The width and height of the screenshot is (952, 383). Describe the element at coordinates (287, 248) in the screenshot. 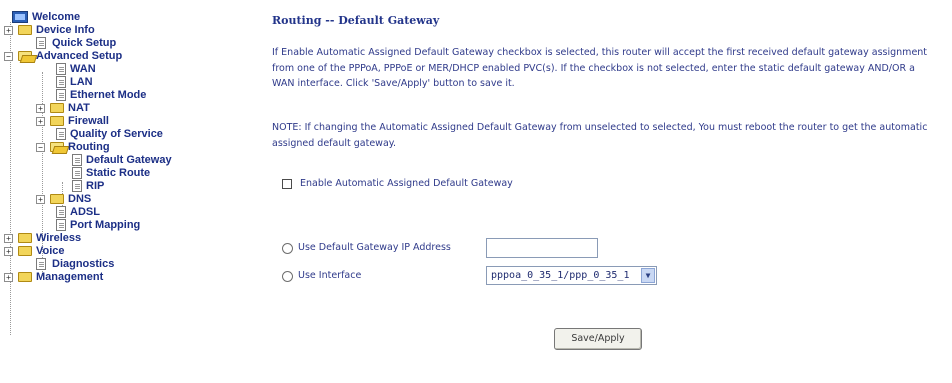

I see `use-gateway-ip-radio` at that location.